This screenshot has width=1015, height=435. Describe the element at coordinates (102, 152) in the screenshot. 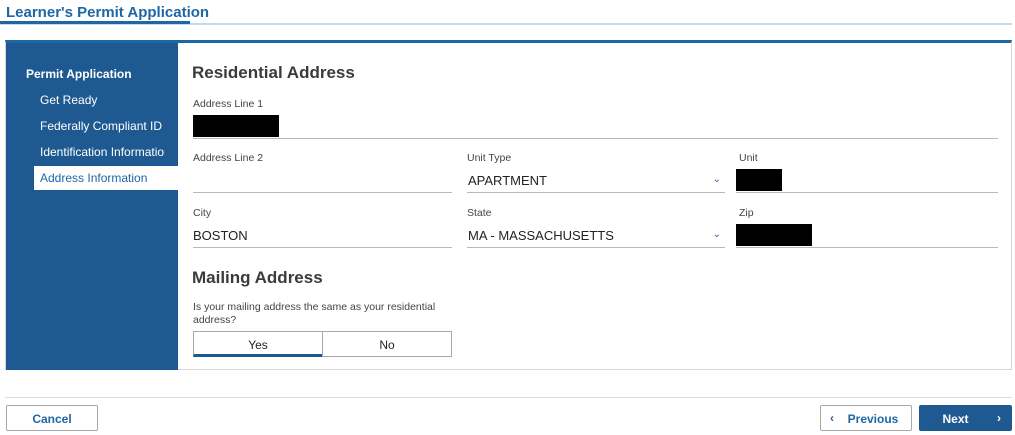

I see `sidebar-item-identification-information: Identification Information` at that location.